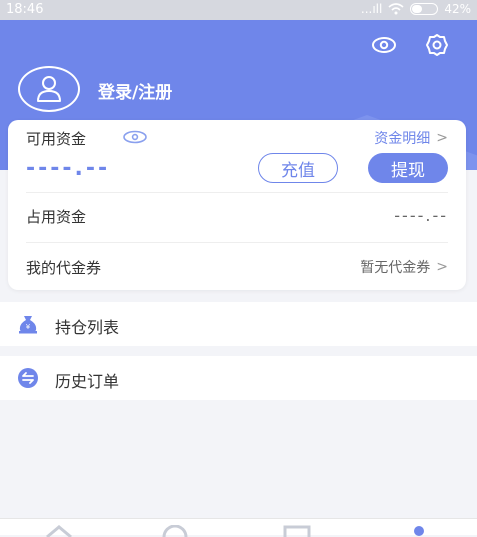 The image size is (477, 537). What do you see at coordinates (87, 327) in the screenshot?
I see `positions-list-label: 持仓列表` at bounding box center [87, 327].